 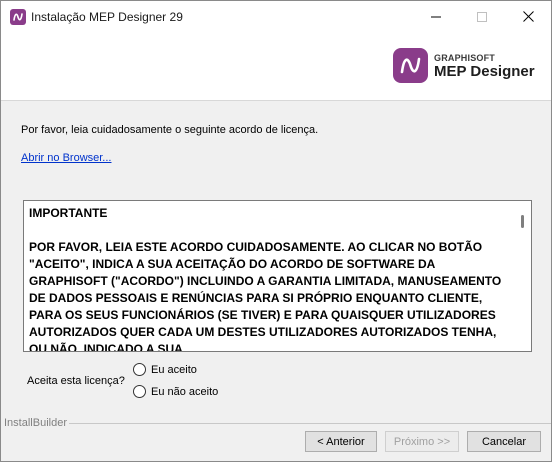 What do you see at coordinates (422, 441) in the screenshot?
I see `next-button: Próximo >>` at bounding box center [422, 441].